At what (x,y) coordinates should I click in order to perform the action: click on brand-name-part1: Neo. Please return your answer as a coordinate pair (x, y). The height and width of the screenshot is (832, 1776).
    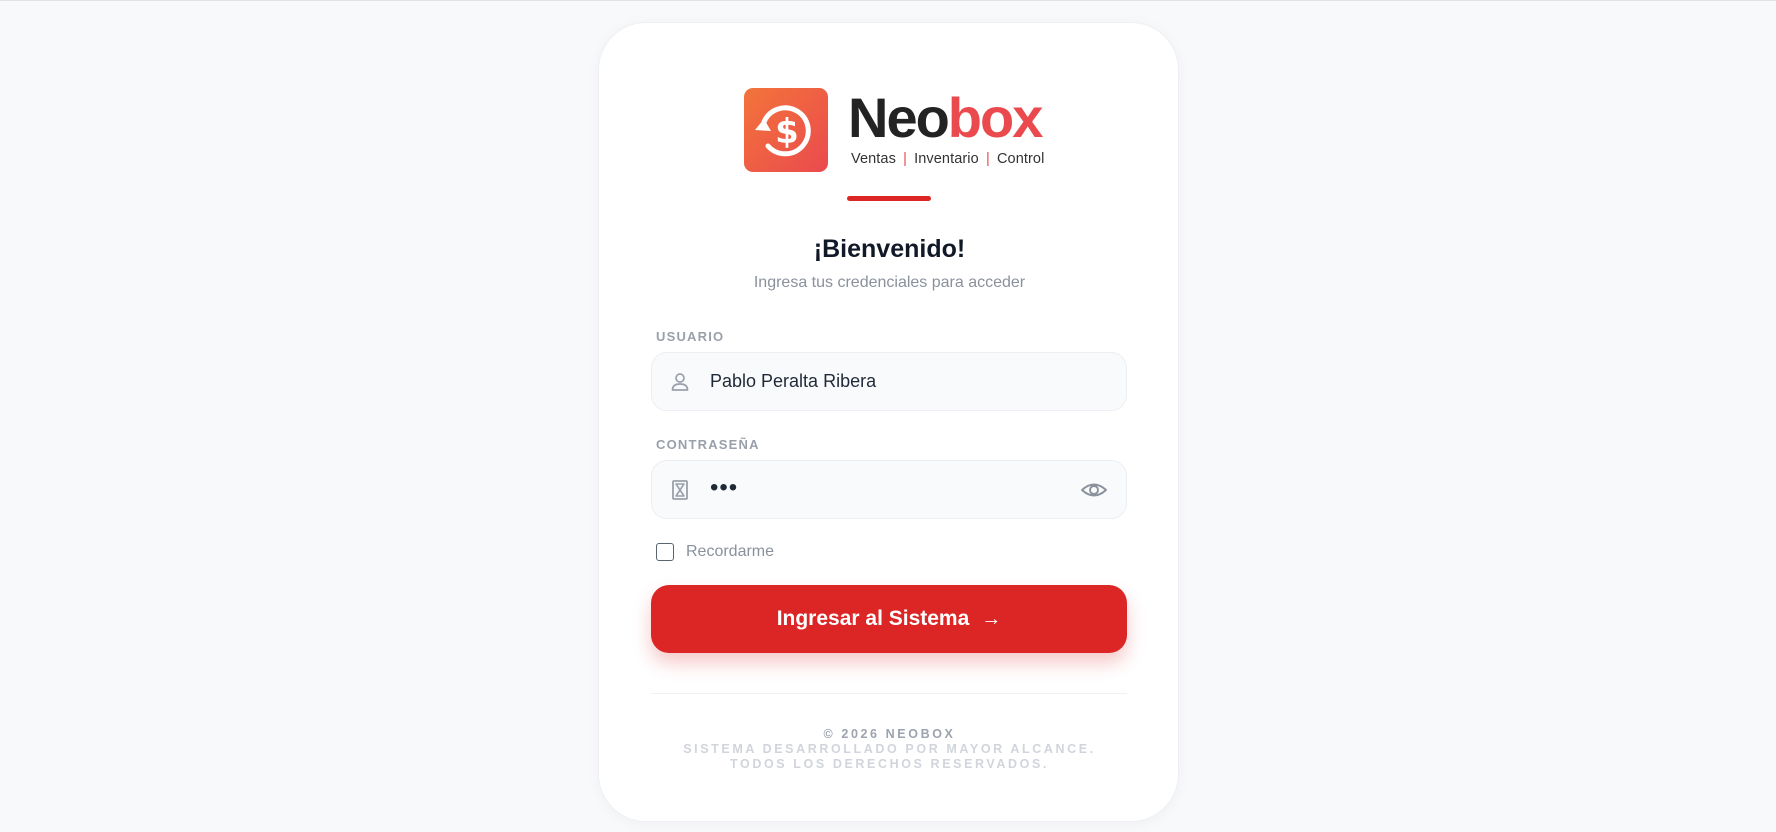
    Looking at the image, I should click on (899, 117).